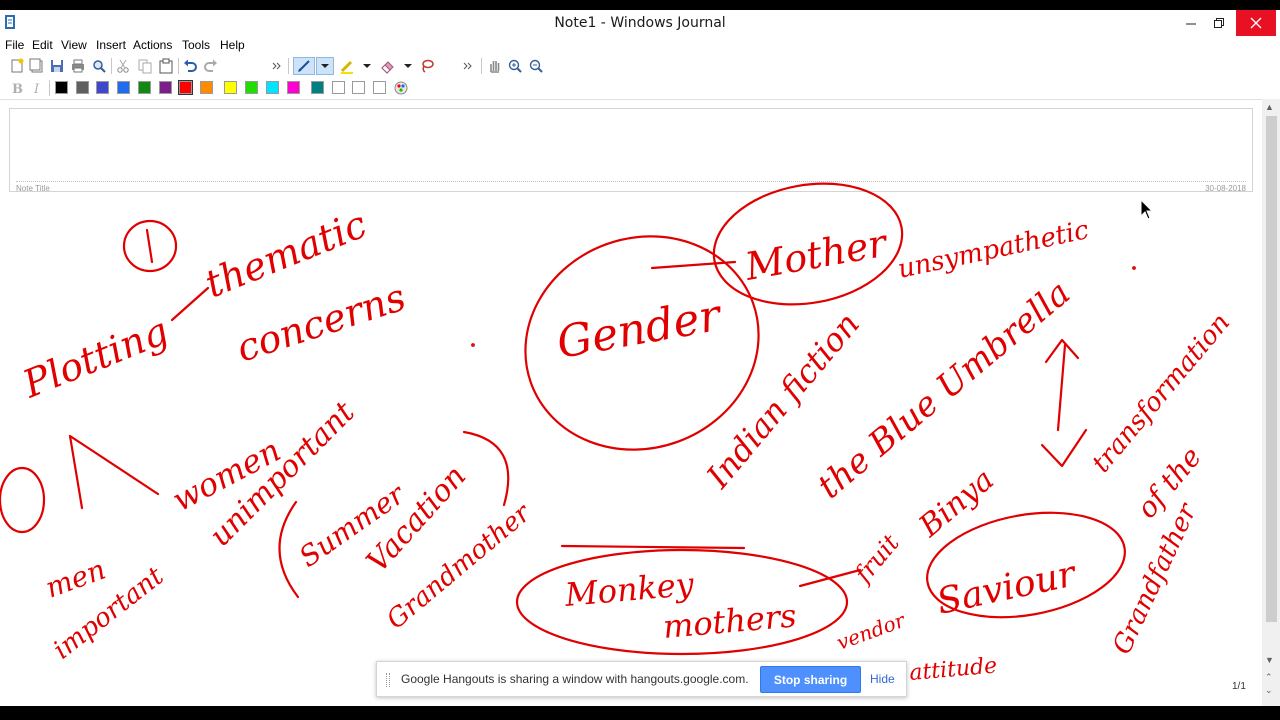  I want to click on paste-button, so click(166, 66).